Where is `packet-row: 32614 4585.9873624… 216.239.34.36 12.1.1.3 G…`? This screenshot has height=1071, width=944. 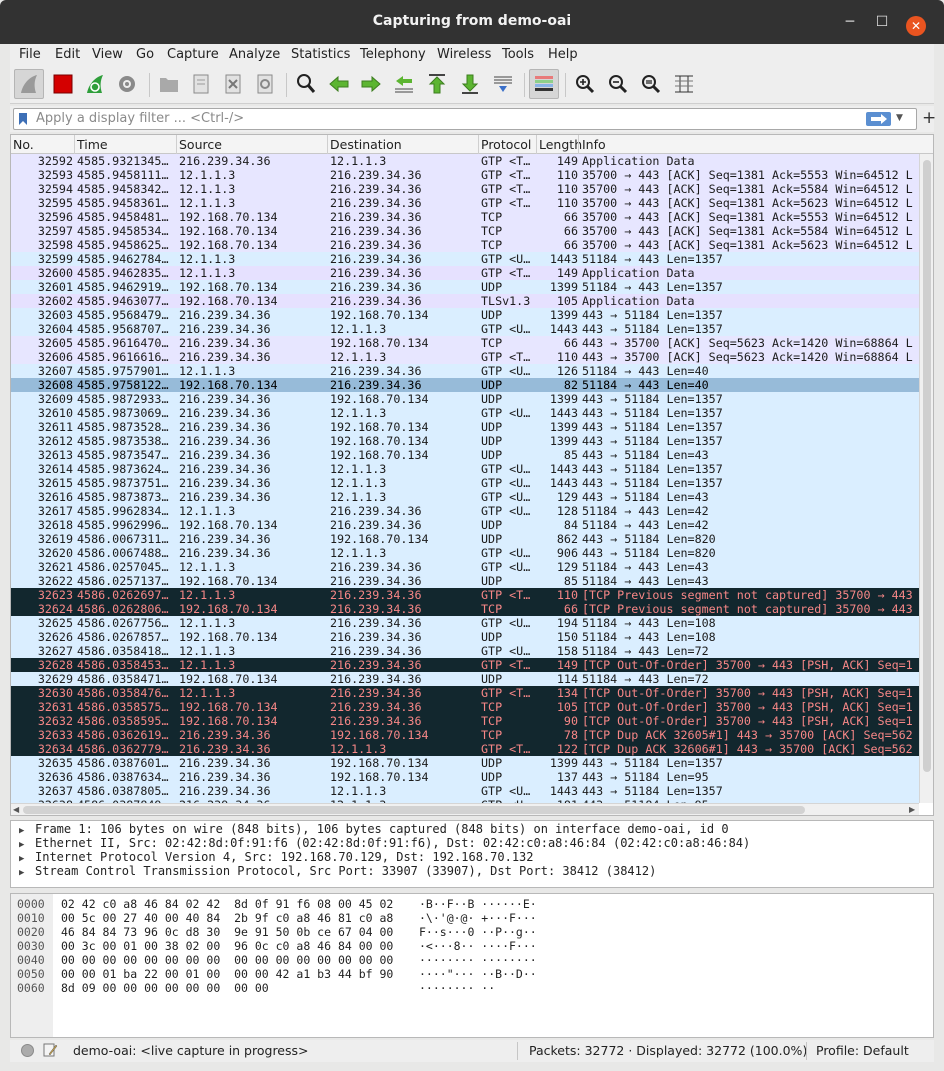 packet-row: 32614 4585.9873624… 216.239.34.36 12.1.1.3 G… is located at coordinates (465, 469).